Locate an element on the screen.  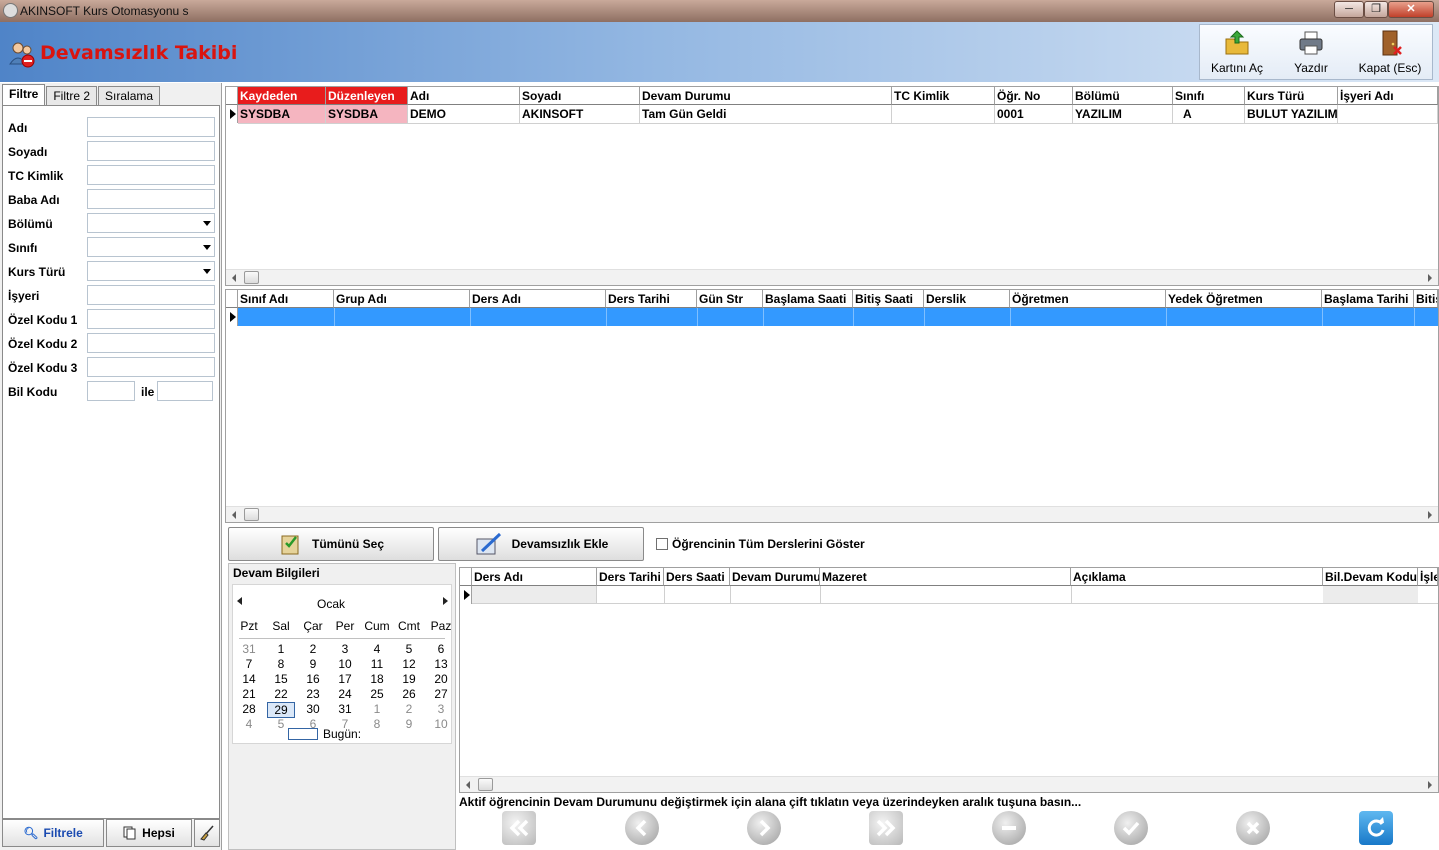
calendar-day: 28 is located at coordinates (249, 709).